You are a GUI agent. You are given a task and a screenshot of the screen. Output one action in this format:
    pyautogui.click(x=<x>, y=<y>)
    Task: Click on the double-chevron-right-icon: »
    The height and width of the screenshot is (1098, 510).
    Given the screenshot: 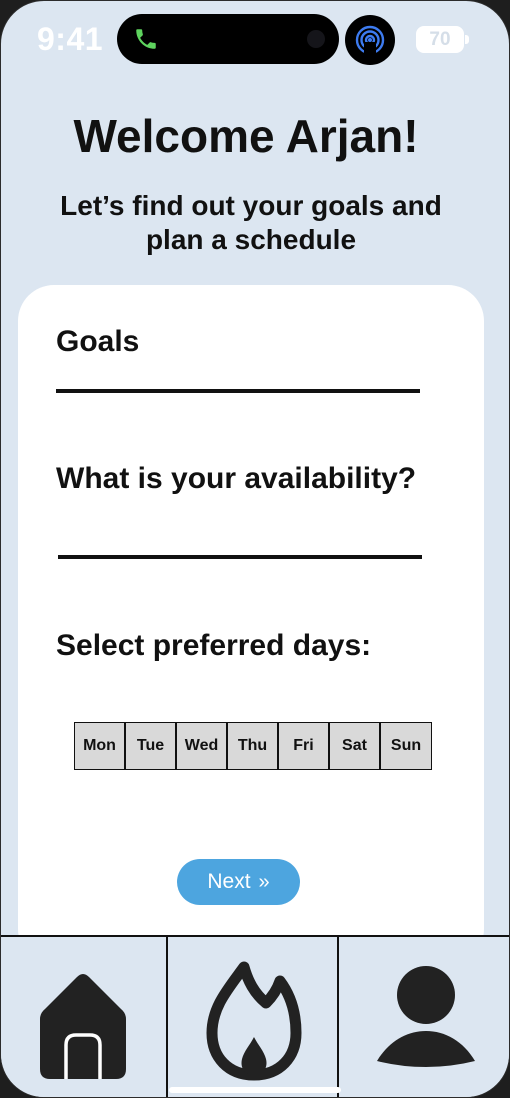 What is the action you would take?
    pyautogui.click(x=264, y=882)
    